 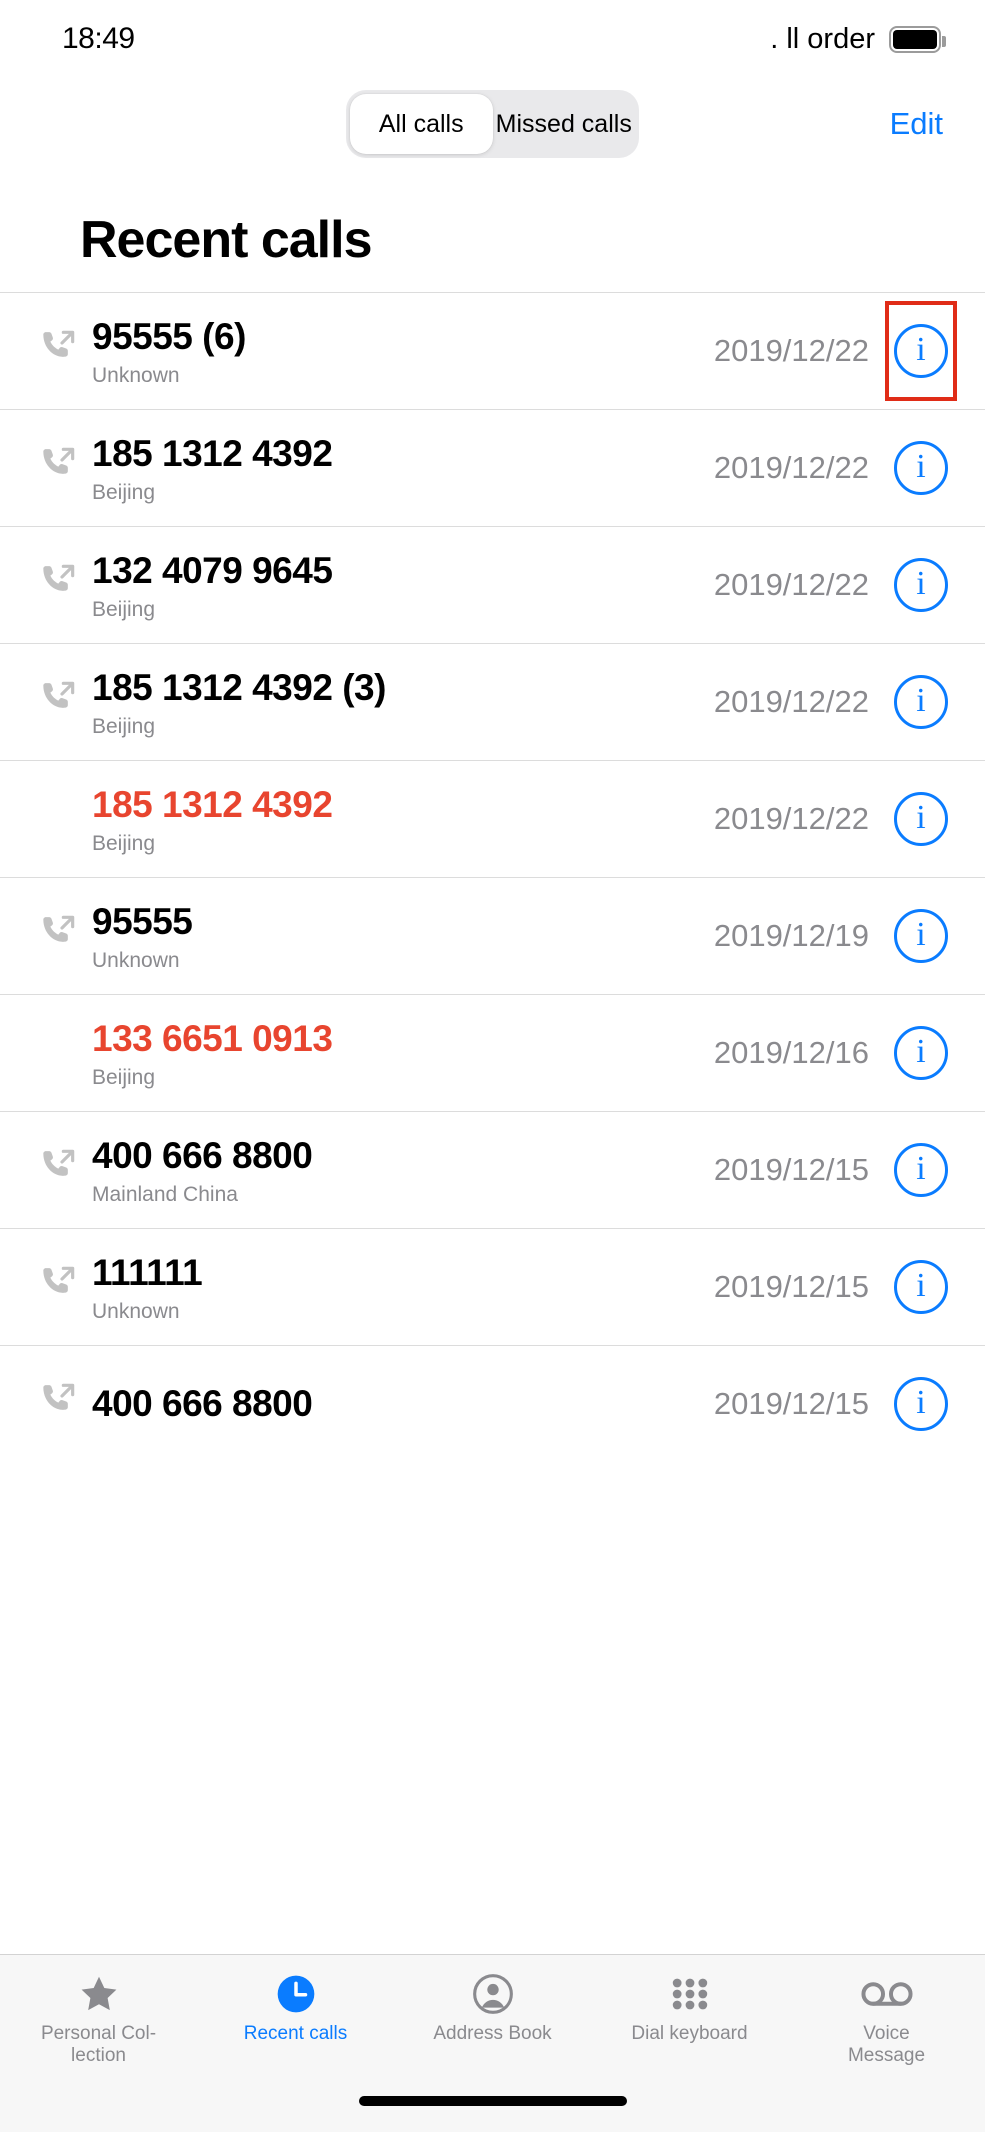 What do you see at coordinates (915, 39) in the screenshot?
I see `battery-fill` at bounding box center [915, 39].